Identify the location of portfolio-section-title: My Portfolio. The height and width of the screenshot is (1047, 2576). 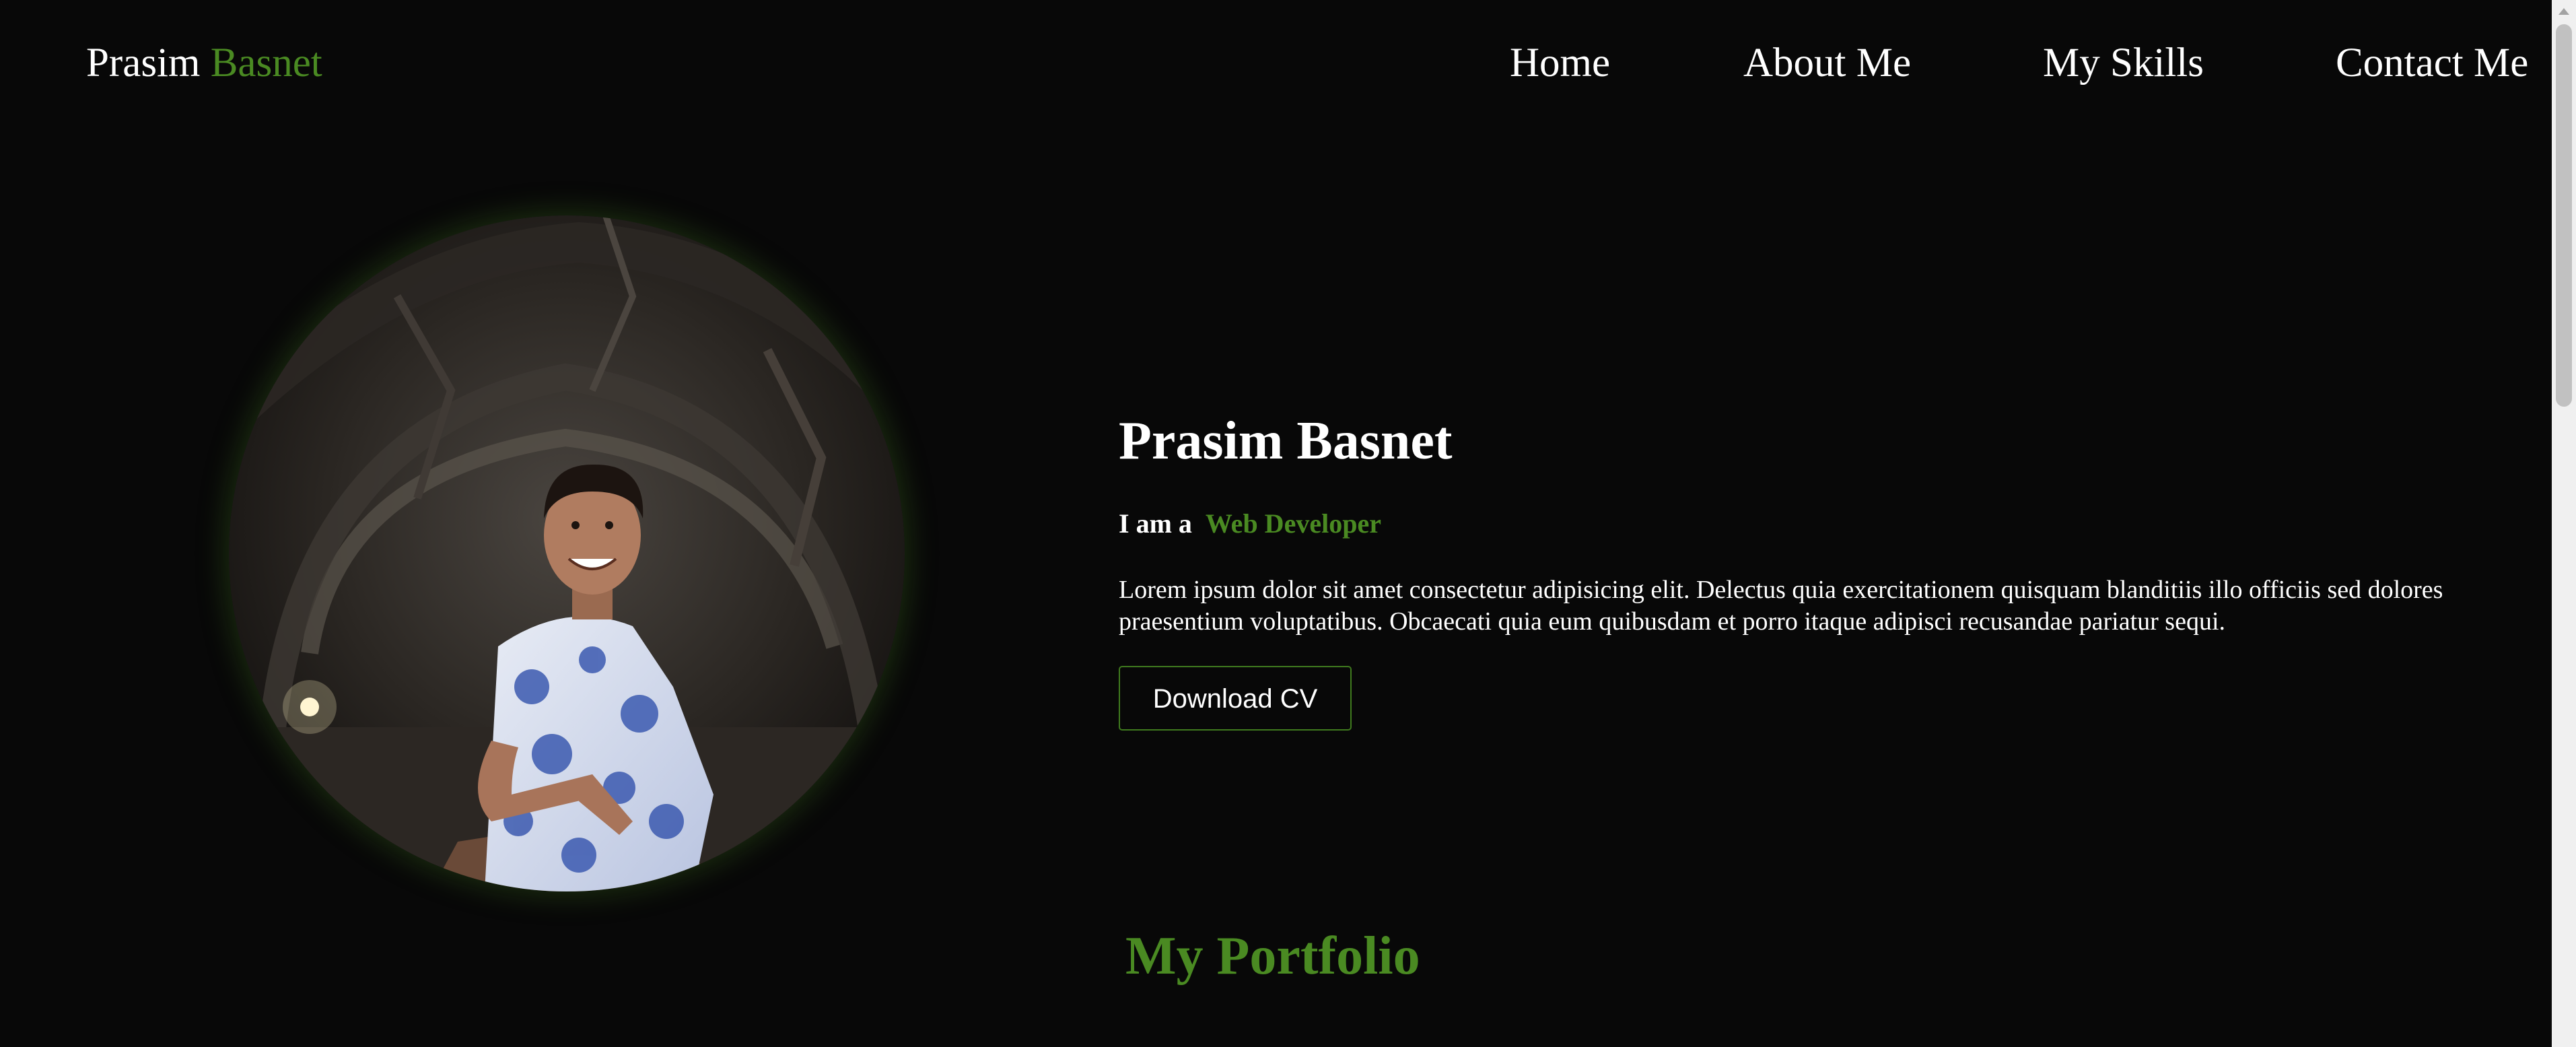
(1272, 956).